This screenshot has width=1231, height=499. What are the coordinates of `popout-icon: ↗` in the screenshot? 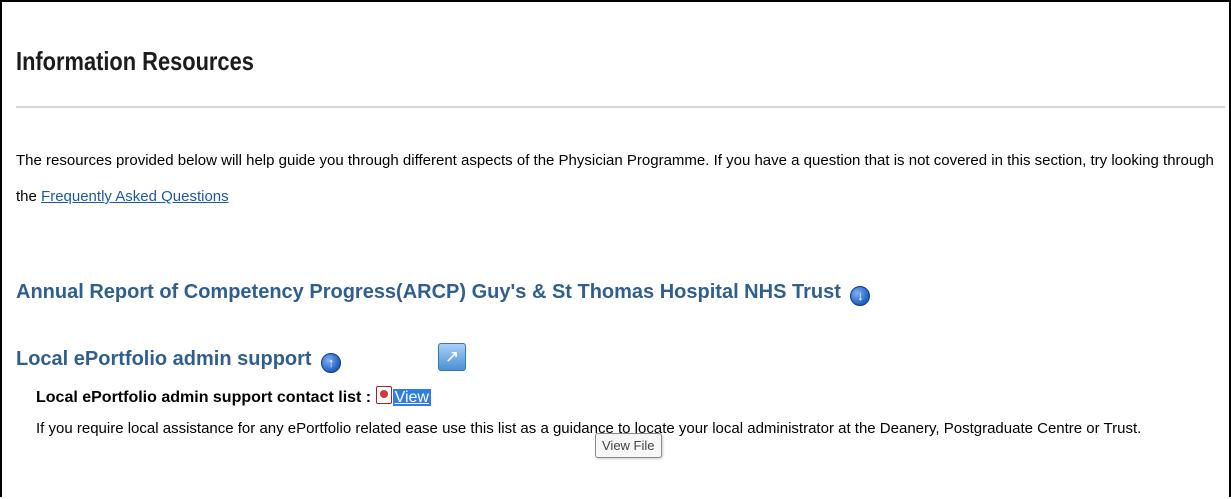 It's located at (452, 357).